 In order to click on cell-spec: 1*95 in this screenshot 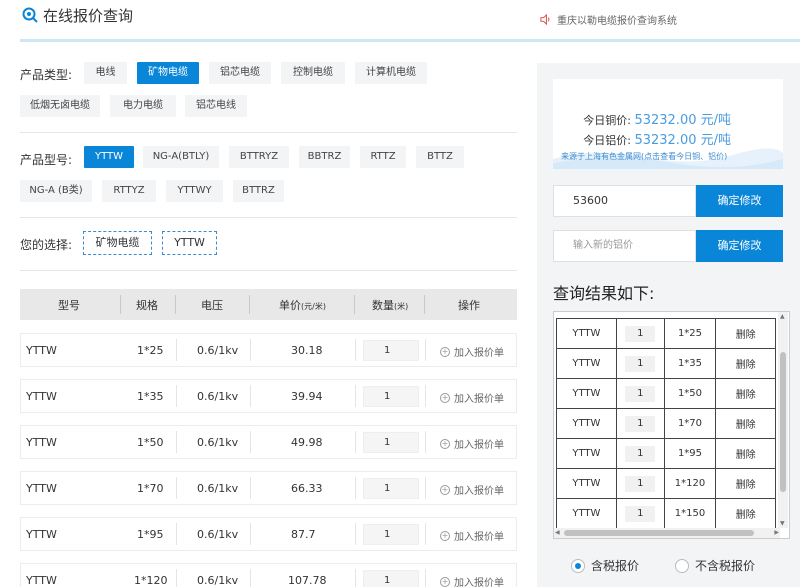, I will do `click(150, 534)`.